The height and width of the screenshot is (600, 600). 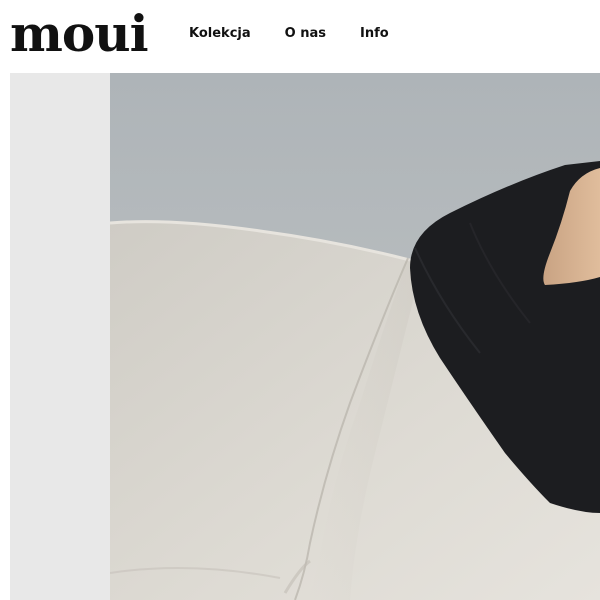 I want to click on nav-item-info: Info, so click(x=374, y=34).